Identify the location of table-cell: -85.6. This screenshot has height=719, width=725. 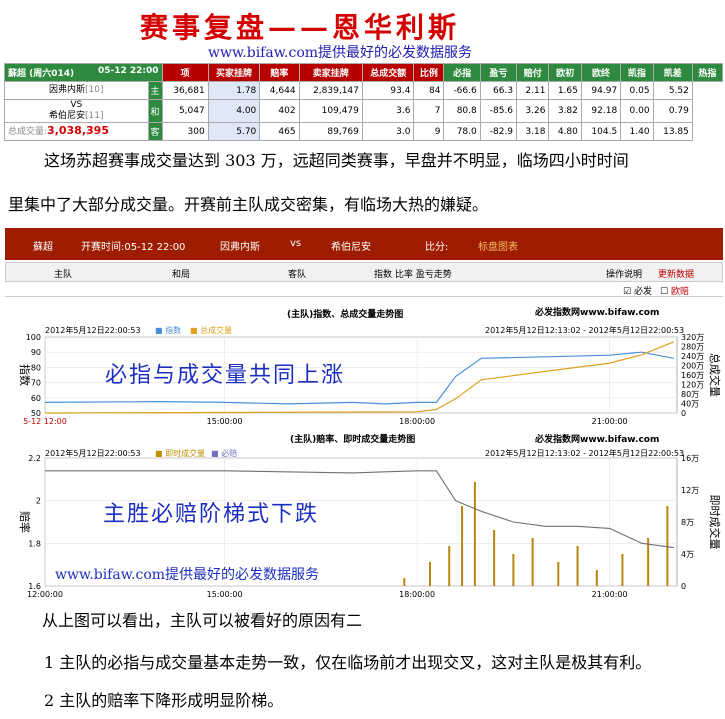
(498, 111).